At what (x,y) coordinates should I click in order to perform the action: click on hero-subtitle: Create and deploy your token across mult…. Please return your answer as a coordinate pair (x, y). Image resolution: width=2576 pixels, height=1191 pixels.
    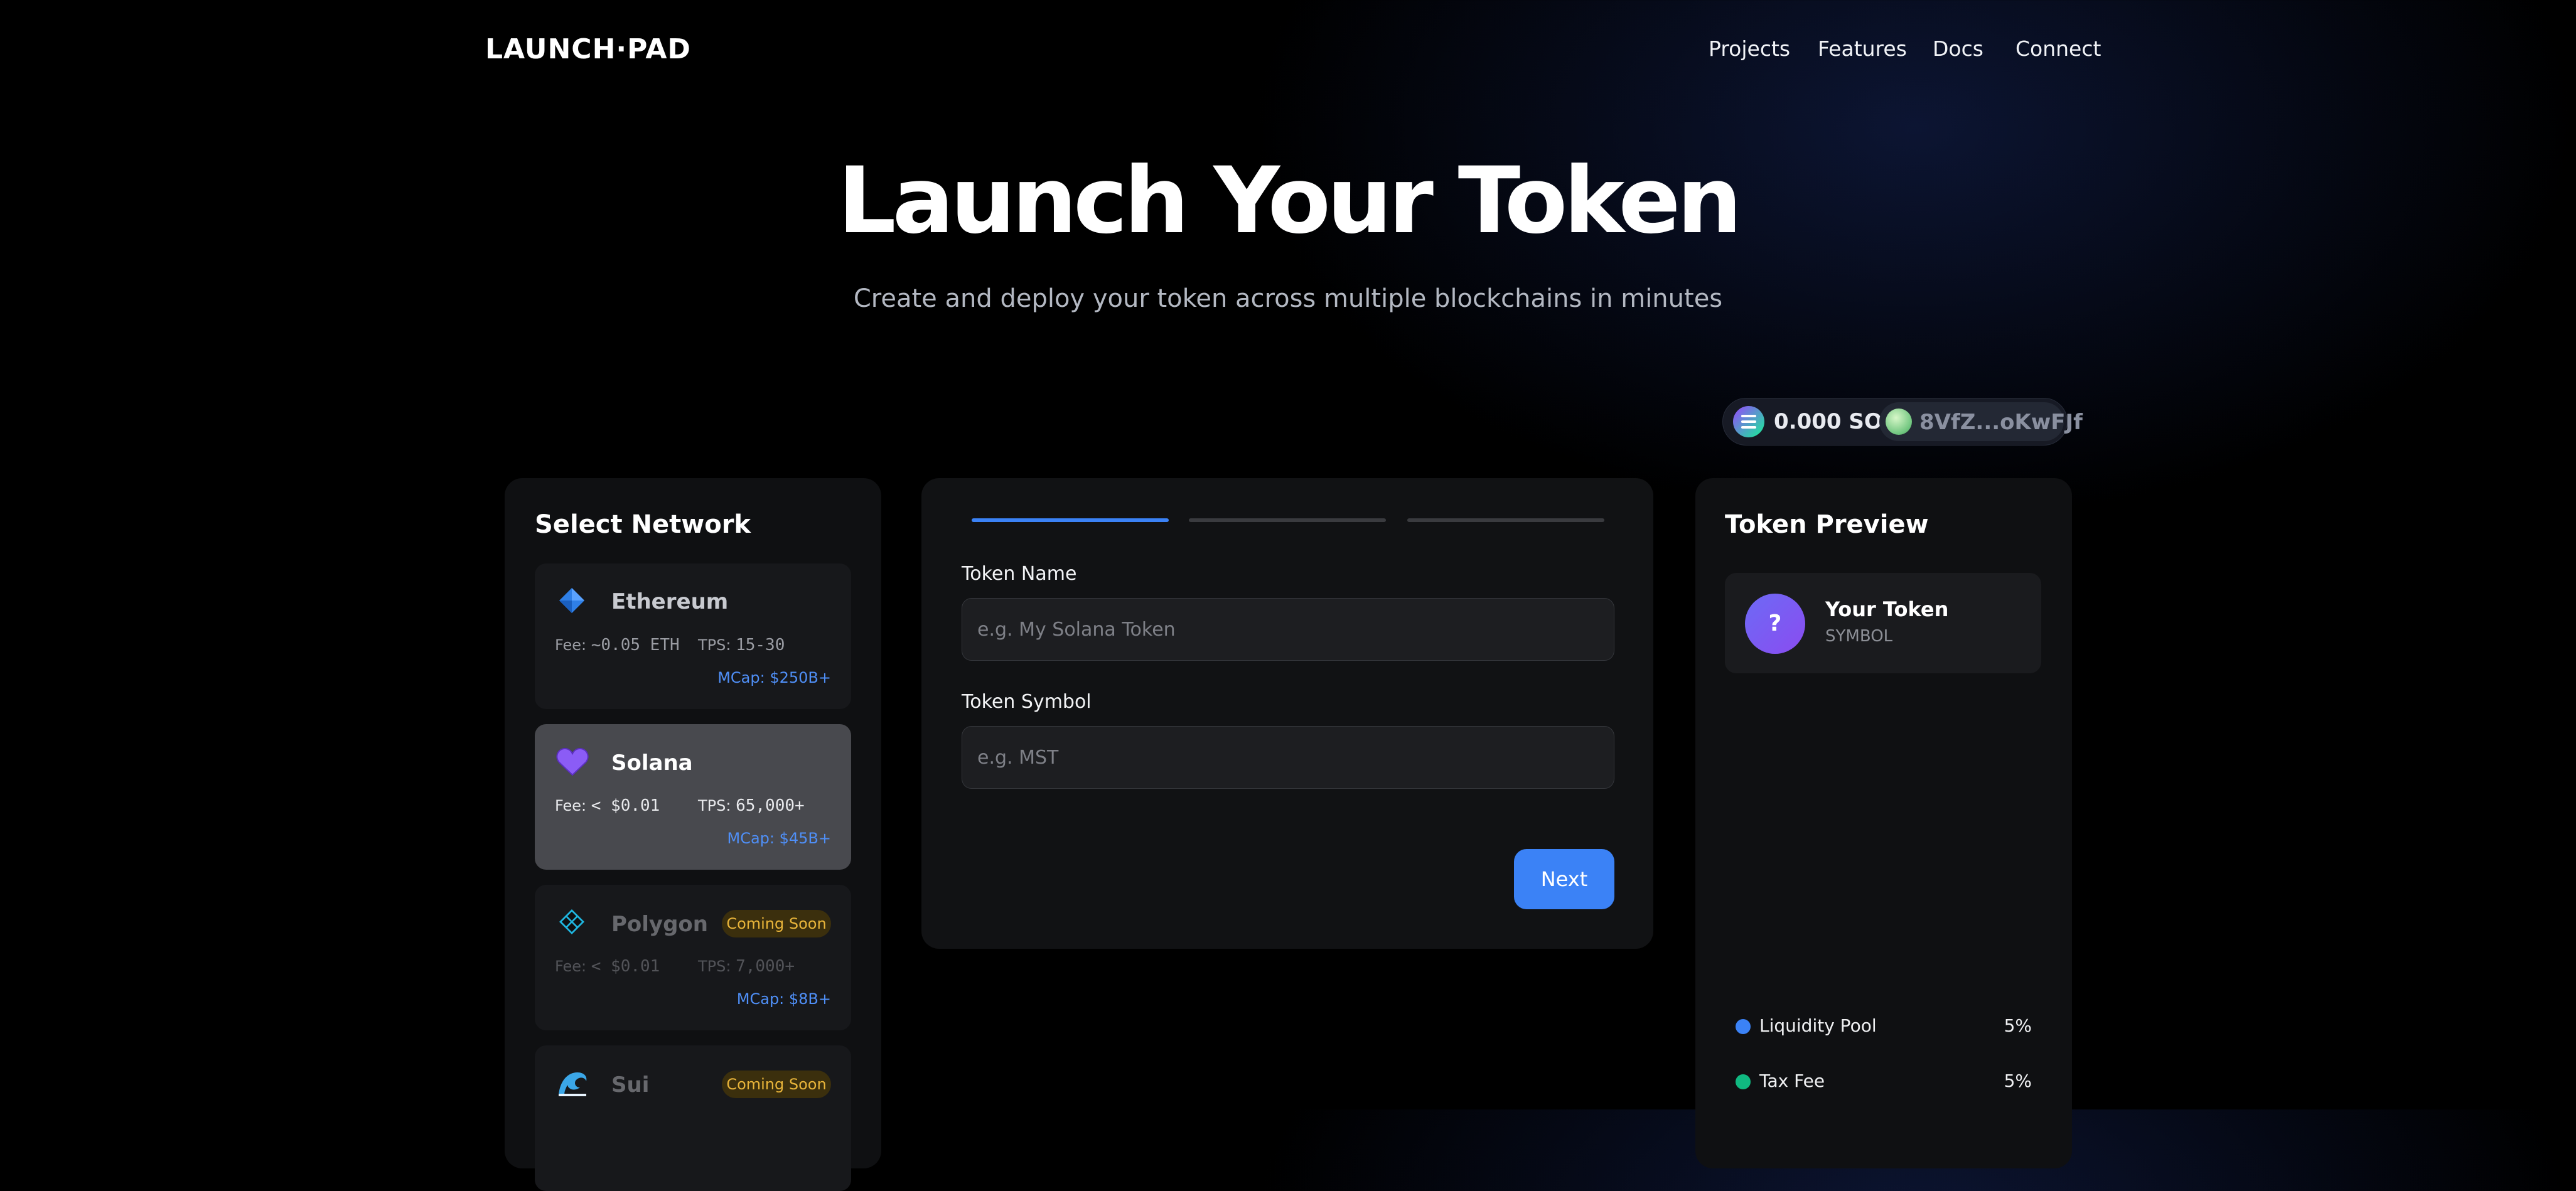
    Looking at the image, I should click on (1288, 298).